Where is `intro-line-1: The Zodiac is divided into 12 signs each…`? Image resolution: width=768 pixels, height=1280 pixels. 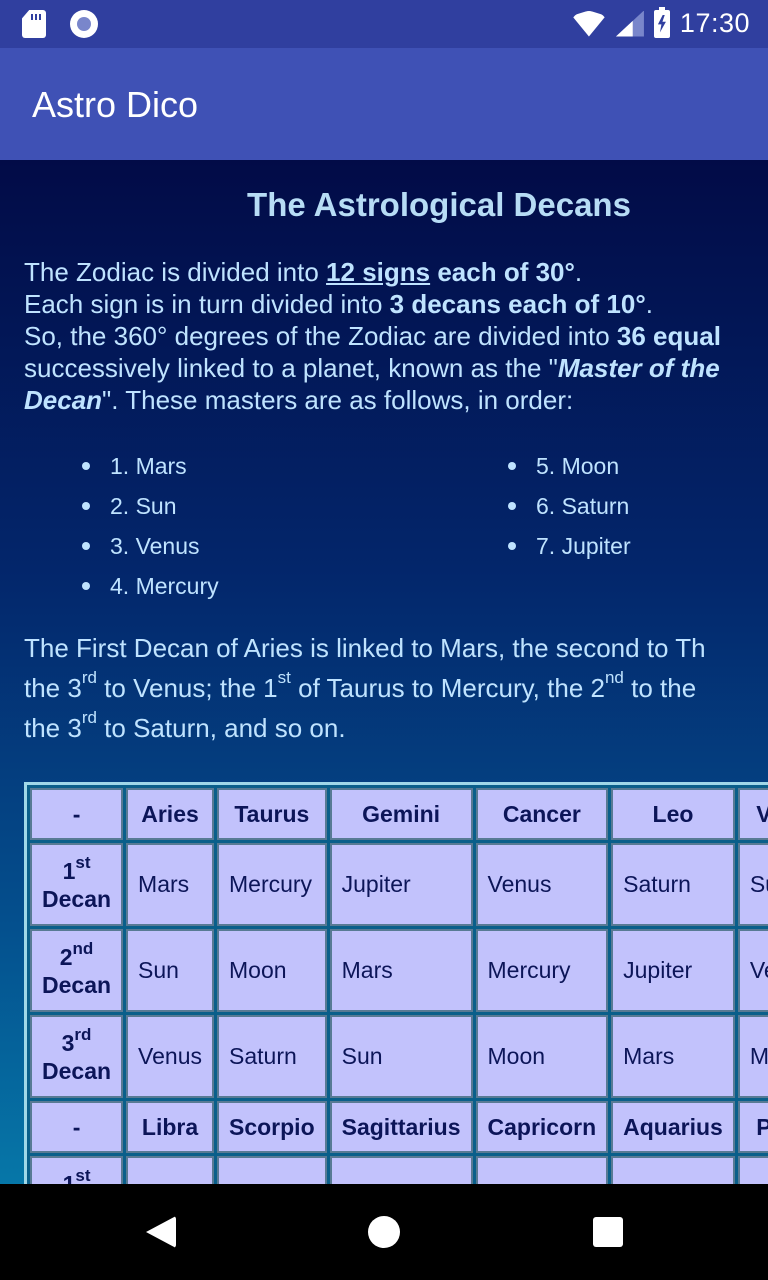 intro-line-1: The Zodiac is divided into 12 signs each… is located at coordinates (396, 272).